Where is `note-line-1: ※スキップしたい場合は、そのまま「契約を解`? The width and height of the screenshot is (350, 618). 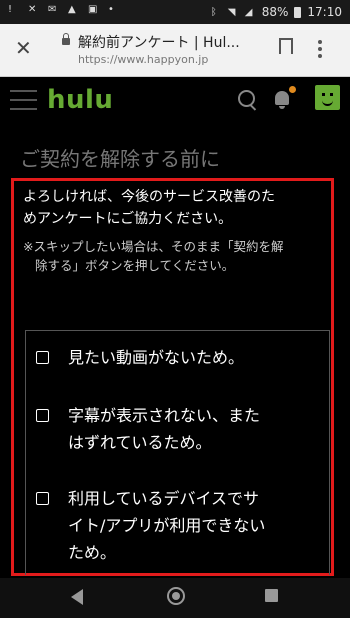
note-line-1: ※スキップしたい場合は、そのまま「契約を解 is located at coordinates (153, 246).